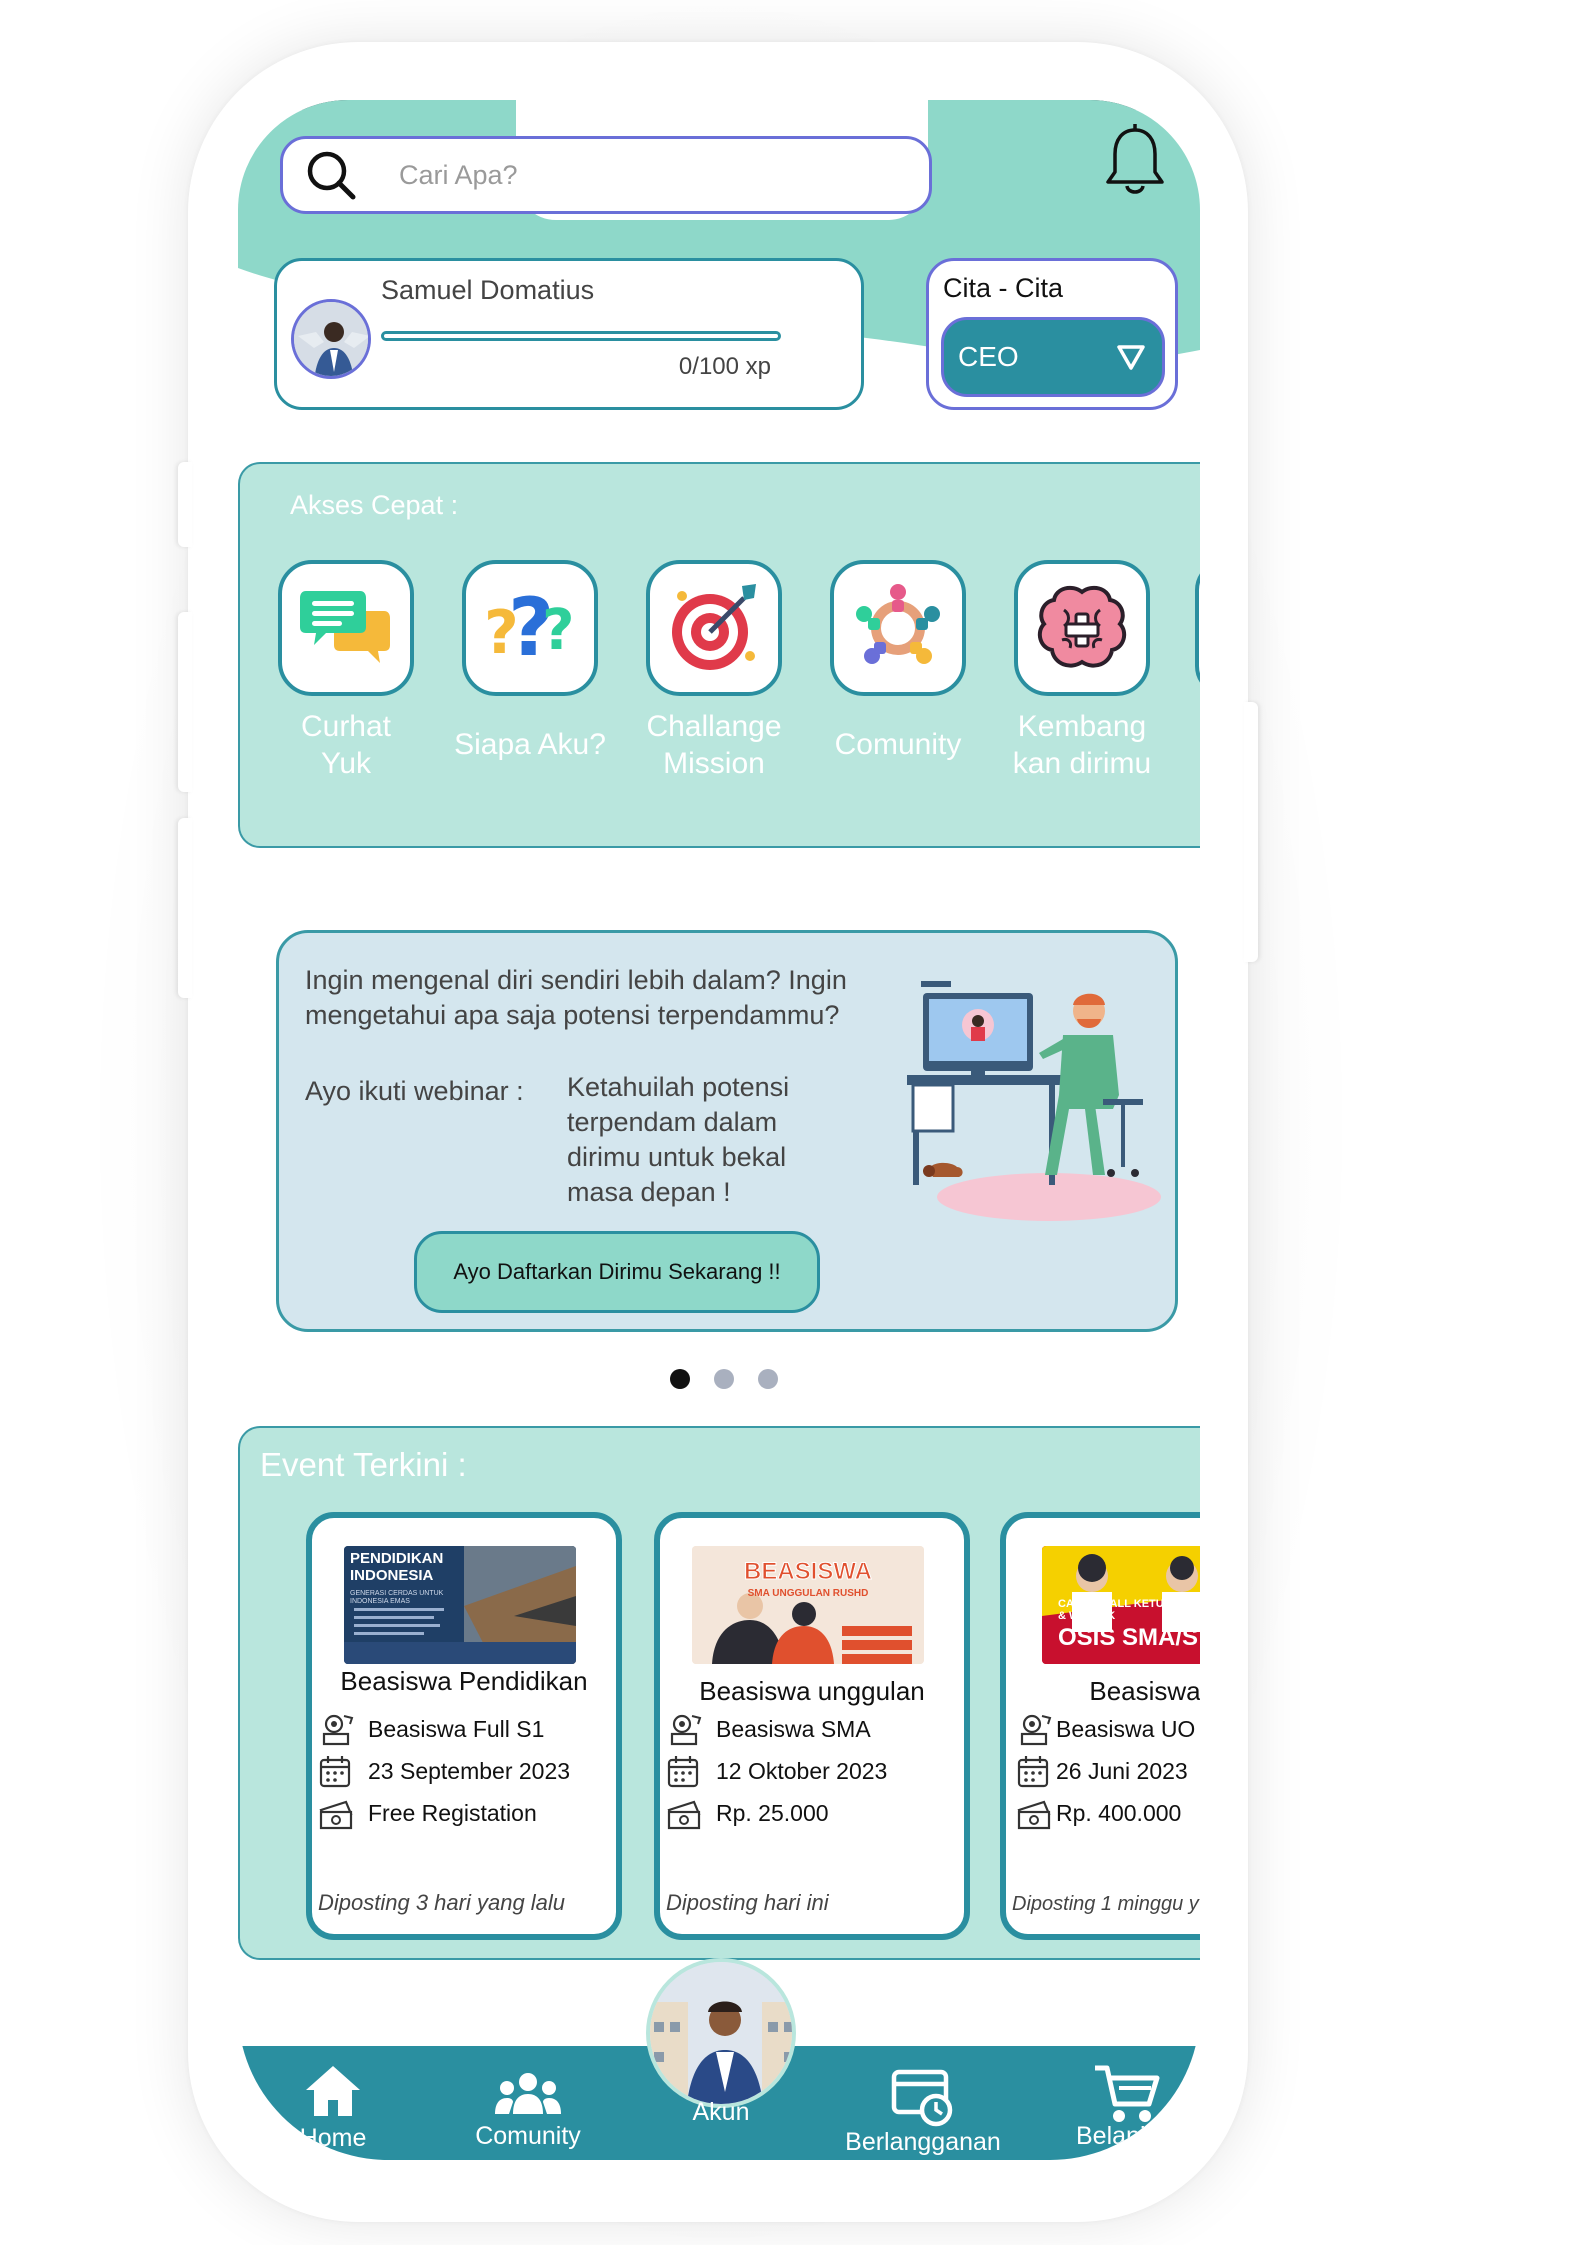 This screenshot has width=1587, height=2245. I want to click on thumb-subtitle: CALLING ALL KETUA & WAKIL K, so click(1115, 1610).